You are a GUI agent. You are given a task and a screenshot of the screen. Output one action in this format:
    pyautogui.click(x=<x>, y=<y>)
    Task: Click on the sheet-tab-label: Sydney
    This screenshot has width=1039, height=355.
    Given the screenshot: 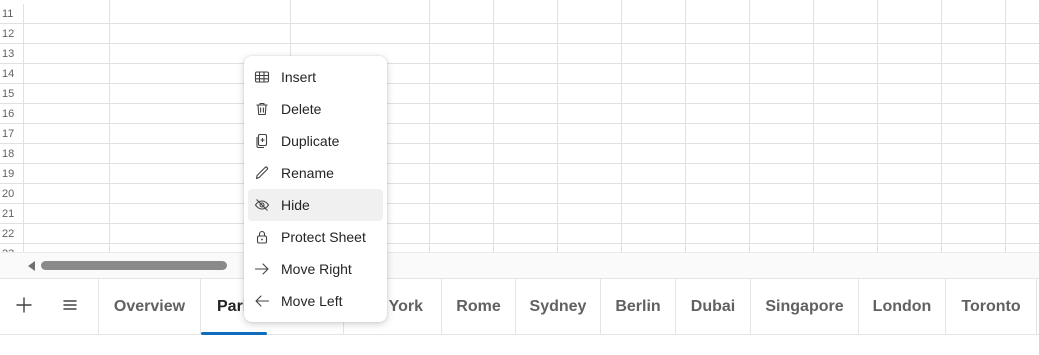 What is the action you would take?
    pyautogui.click(x=558, y=306)
    